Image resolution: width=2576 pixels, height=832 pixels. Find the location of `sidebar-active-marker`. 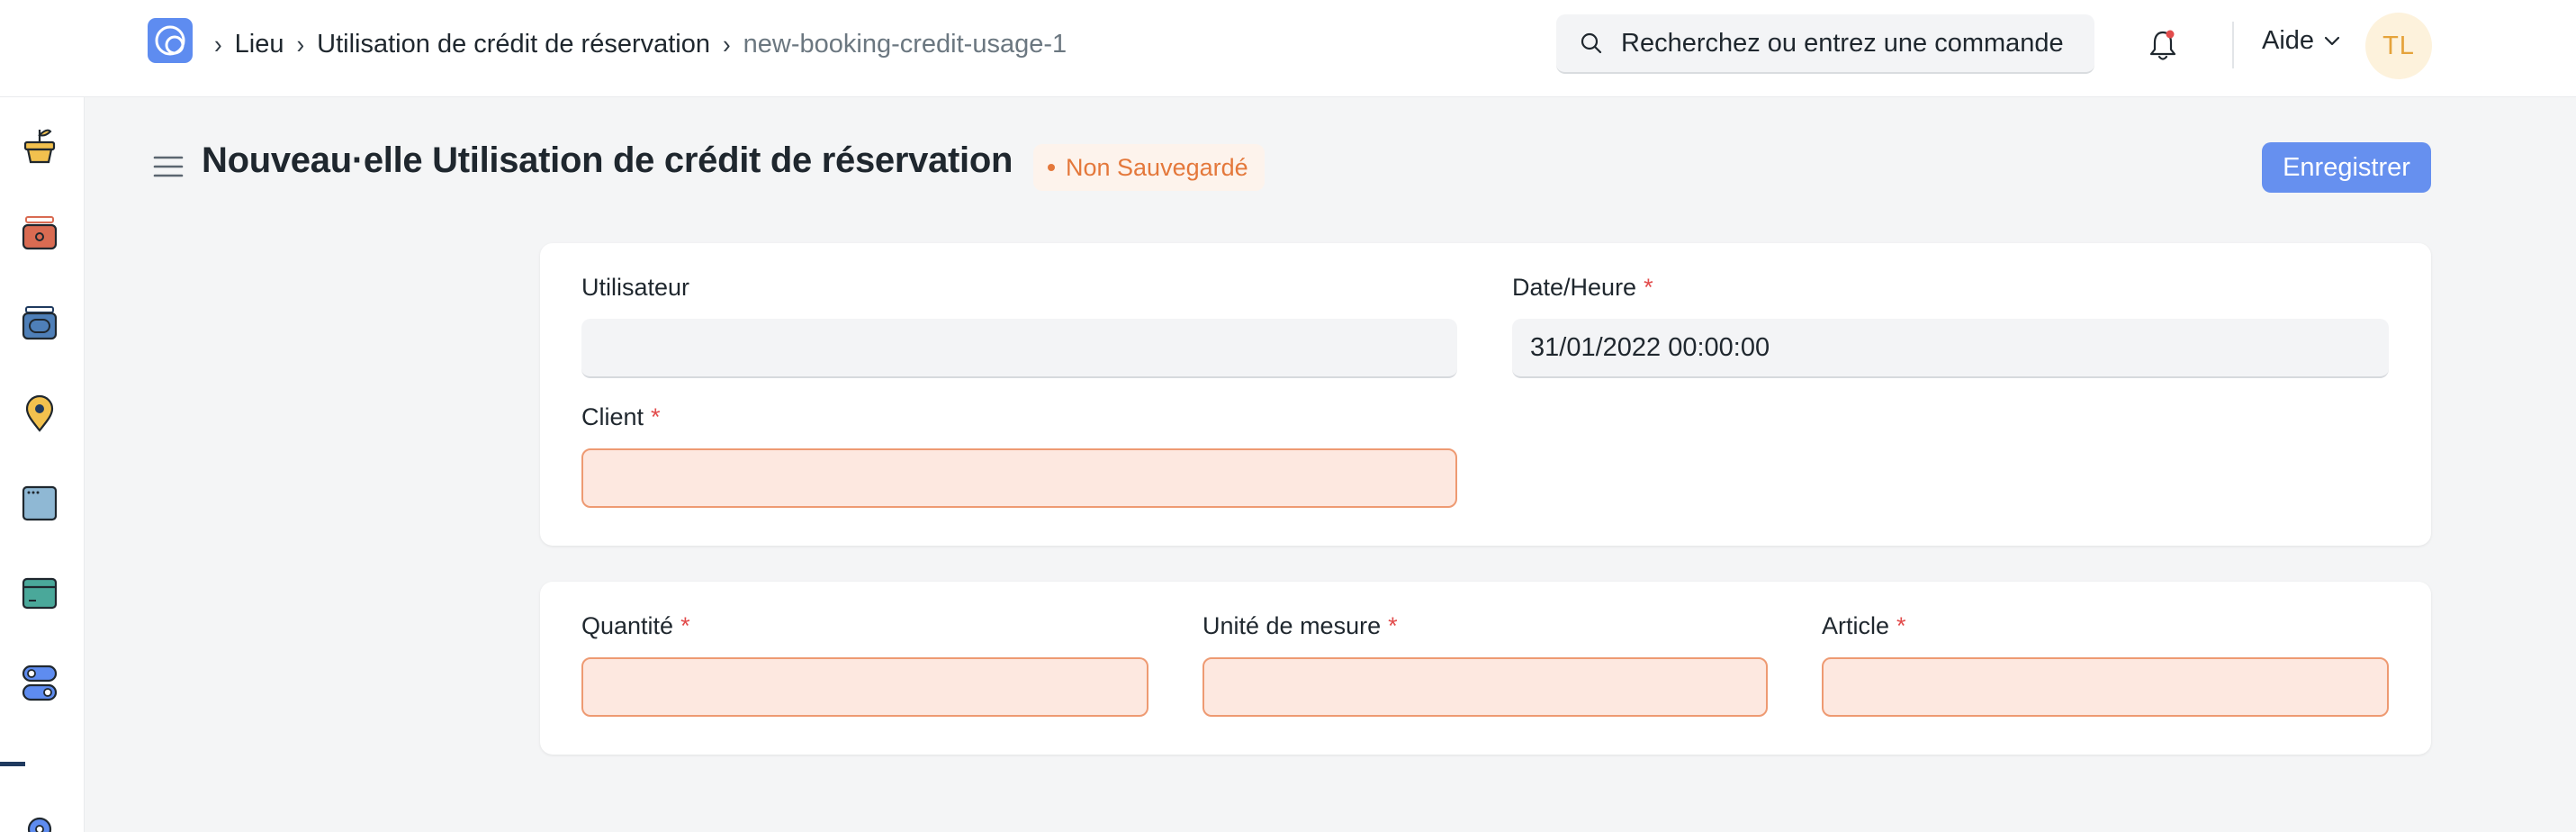

sidebar-active-marker is located at coordinates (12, 764).